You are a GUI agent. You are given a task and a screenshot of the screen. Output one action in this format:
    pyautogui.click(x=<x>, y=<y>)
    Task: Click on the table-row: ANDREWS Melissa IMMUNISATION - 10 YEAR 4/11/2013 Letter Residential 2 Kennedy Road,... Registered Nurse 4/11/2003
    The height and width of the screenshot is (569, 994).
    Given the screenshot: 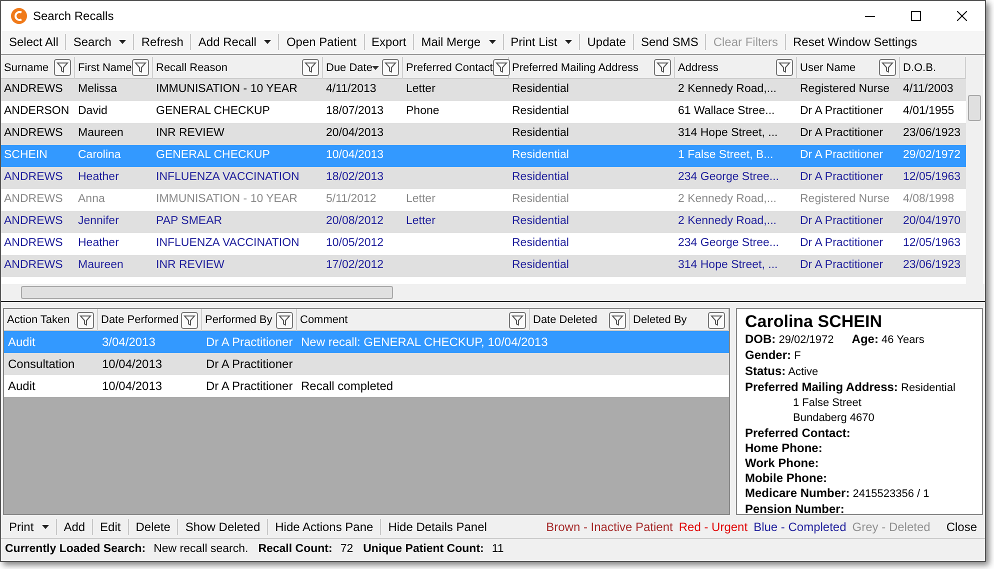 What is the action you would take?
    pyautogui.click(x=483, y=89)
    